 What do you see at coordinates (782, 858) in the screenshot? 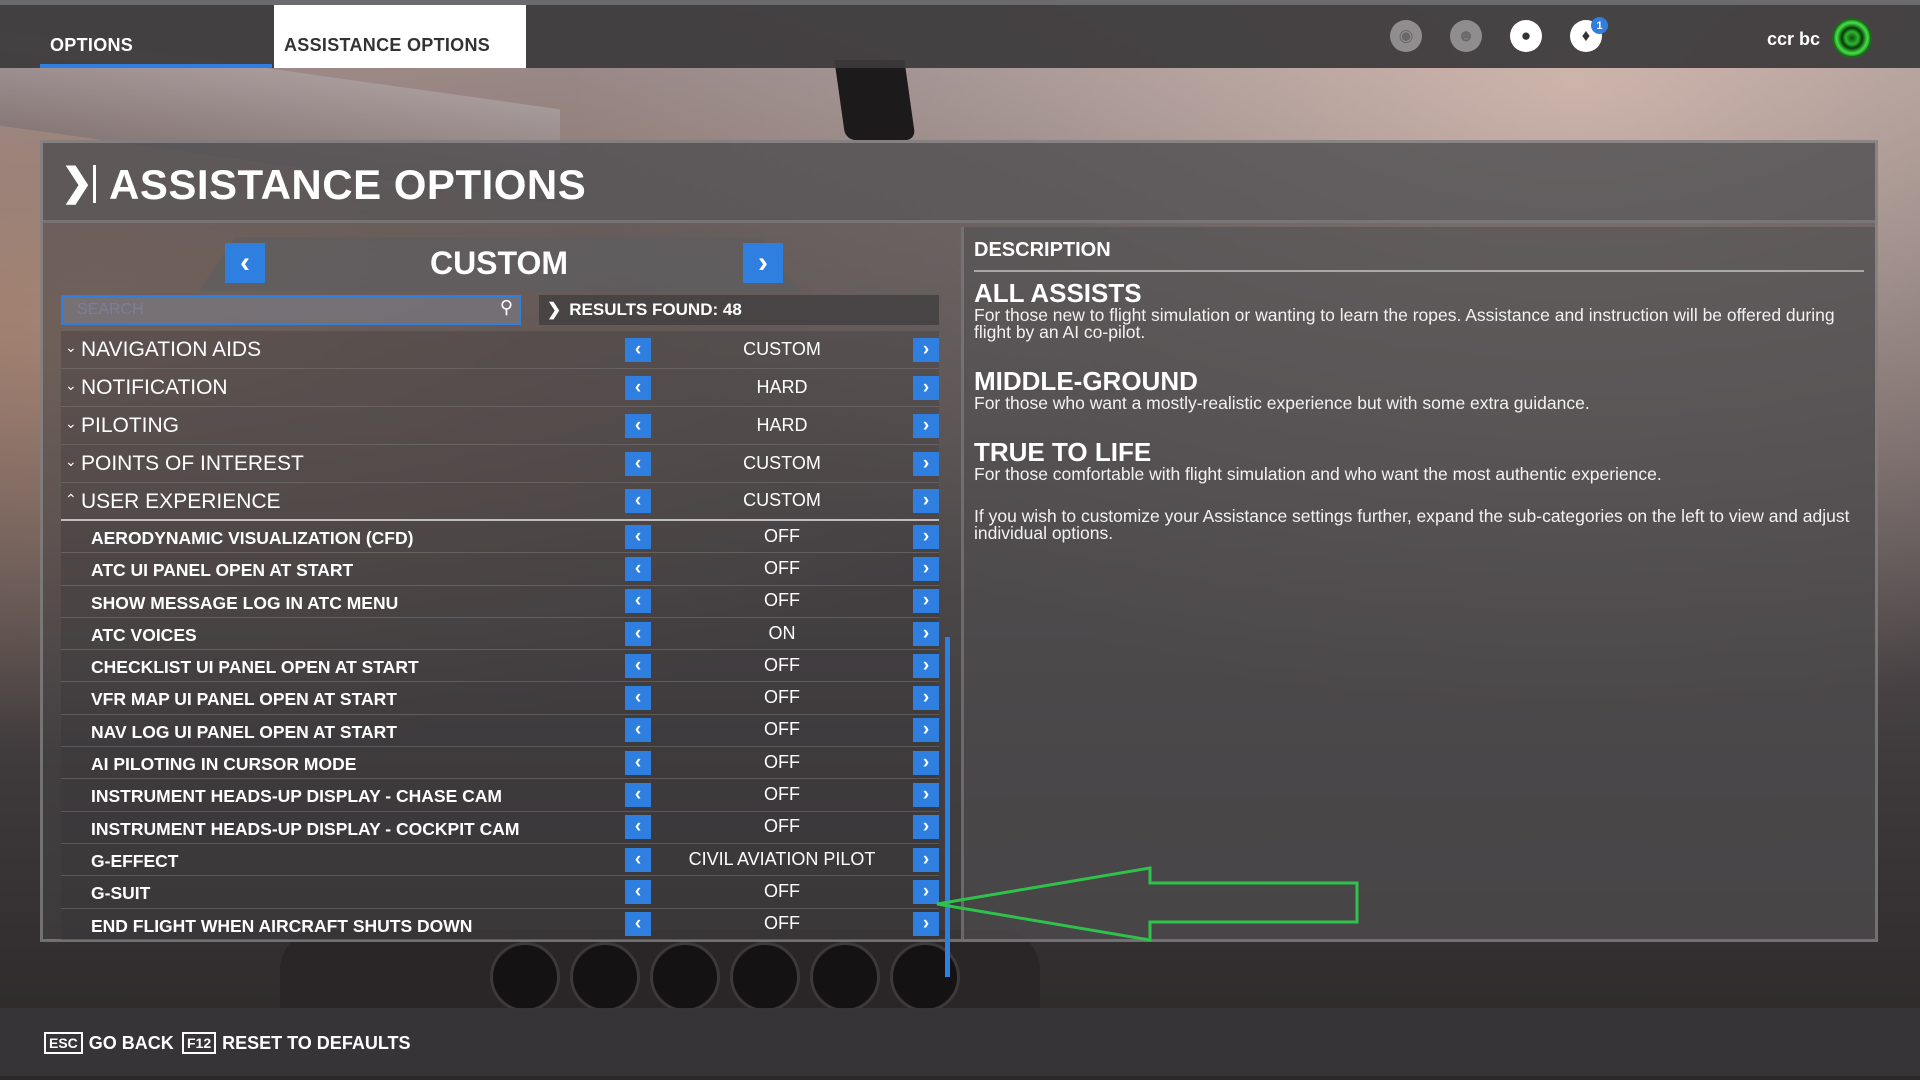
I see `option-value: CIVIL AVIATION PILOT` at bounding box center [782, 858].